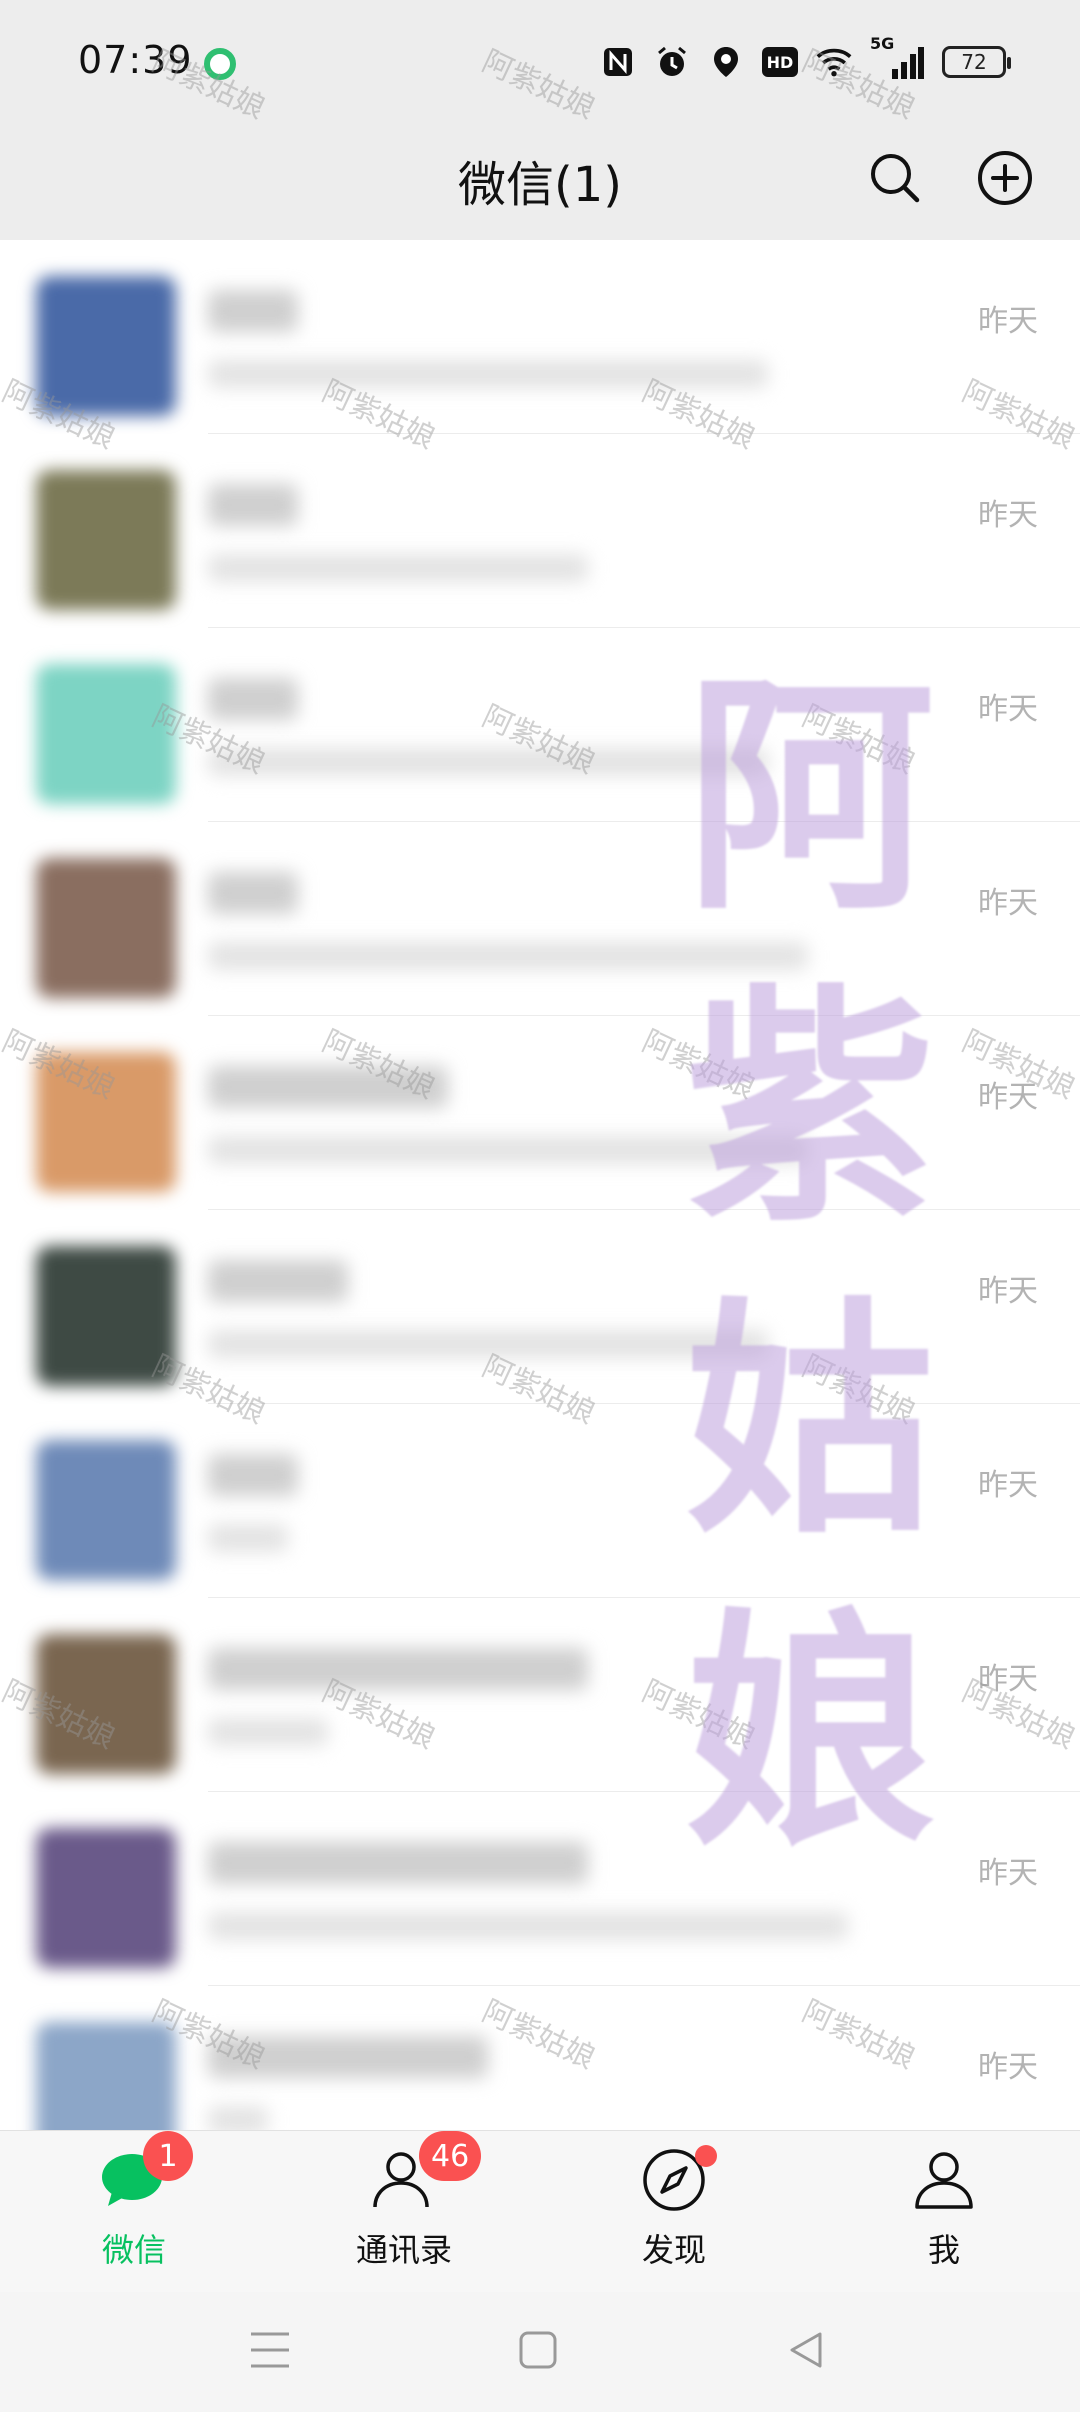 The height and width of the screenshot is (2412, 1080). Describe the element at coordinates (403, 2250) in the screenshot. I see `tab-contacts-label: 通讯录` at that location.